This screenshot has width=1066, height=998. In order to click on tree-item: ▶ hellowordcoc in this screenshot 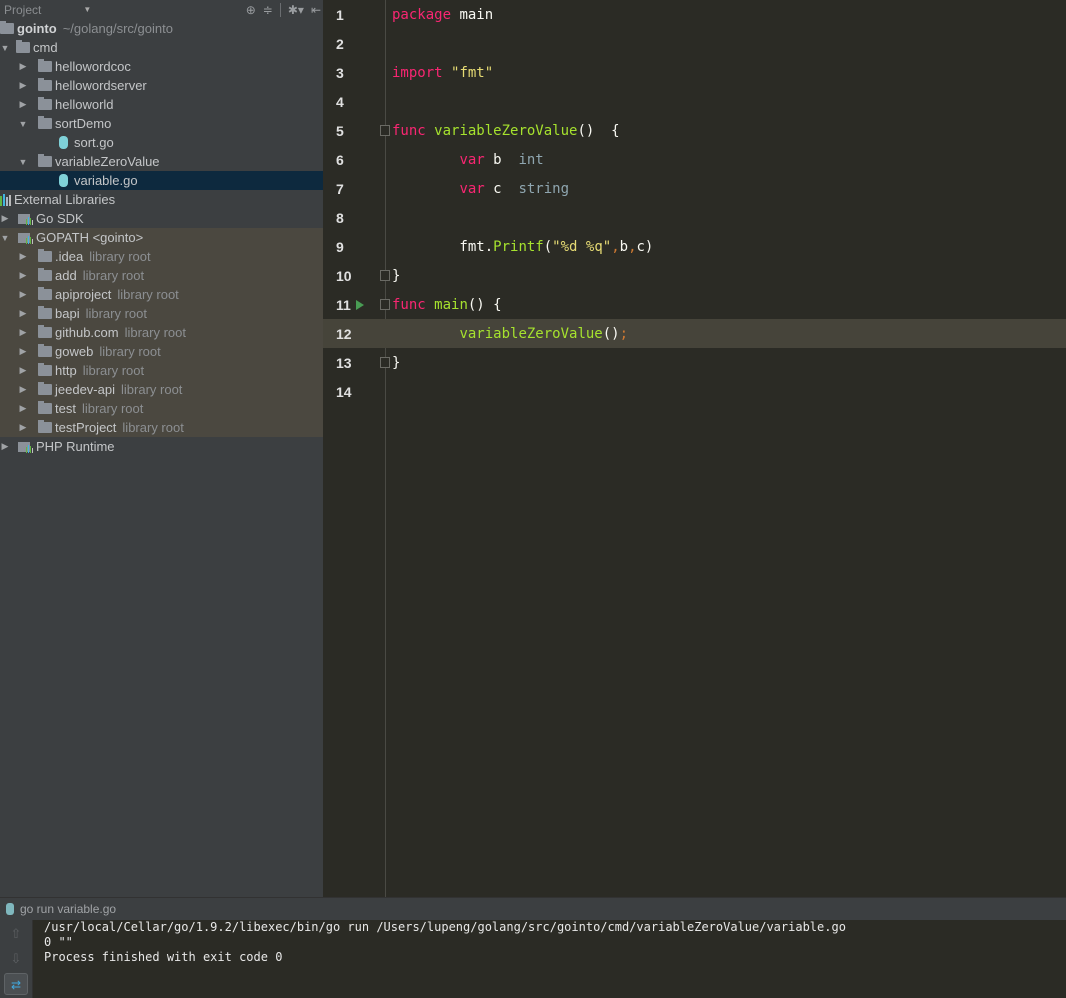, I will do `click(161, 66)`.